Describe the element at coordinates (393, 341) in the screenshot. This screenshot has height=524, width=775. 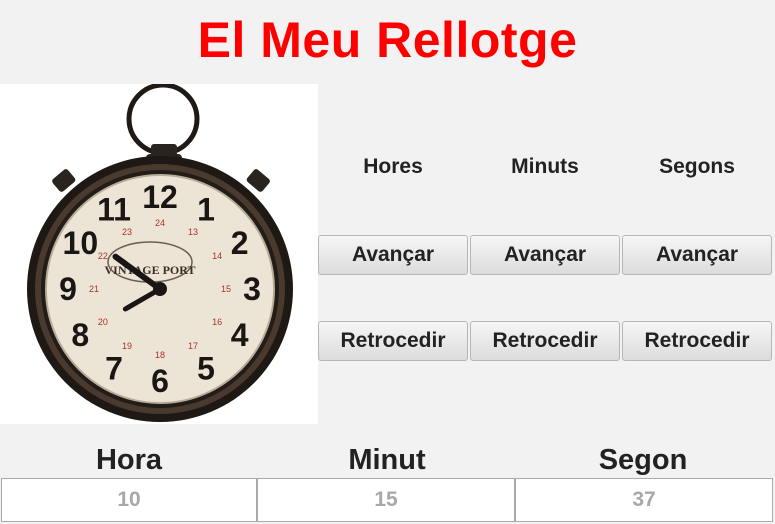
I see `hours-back-button: Retrocedir` at that location.